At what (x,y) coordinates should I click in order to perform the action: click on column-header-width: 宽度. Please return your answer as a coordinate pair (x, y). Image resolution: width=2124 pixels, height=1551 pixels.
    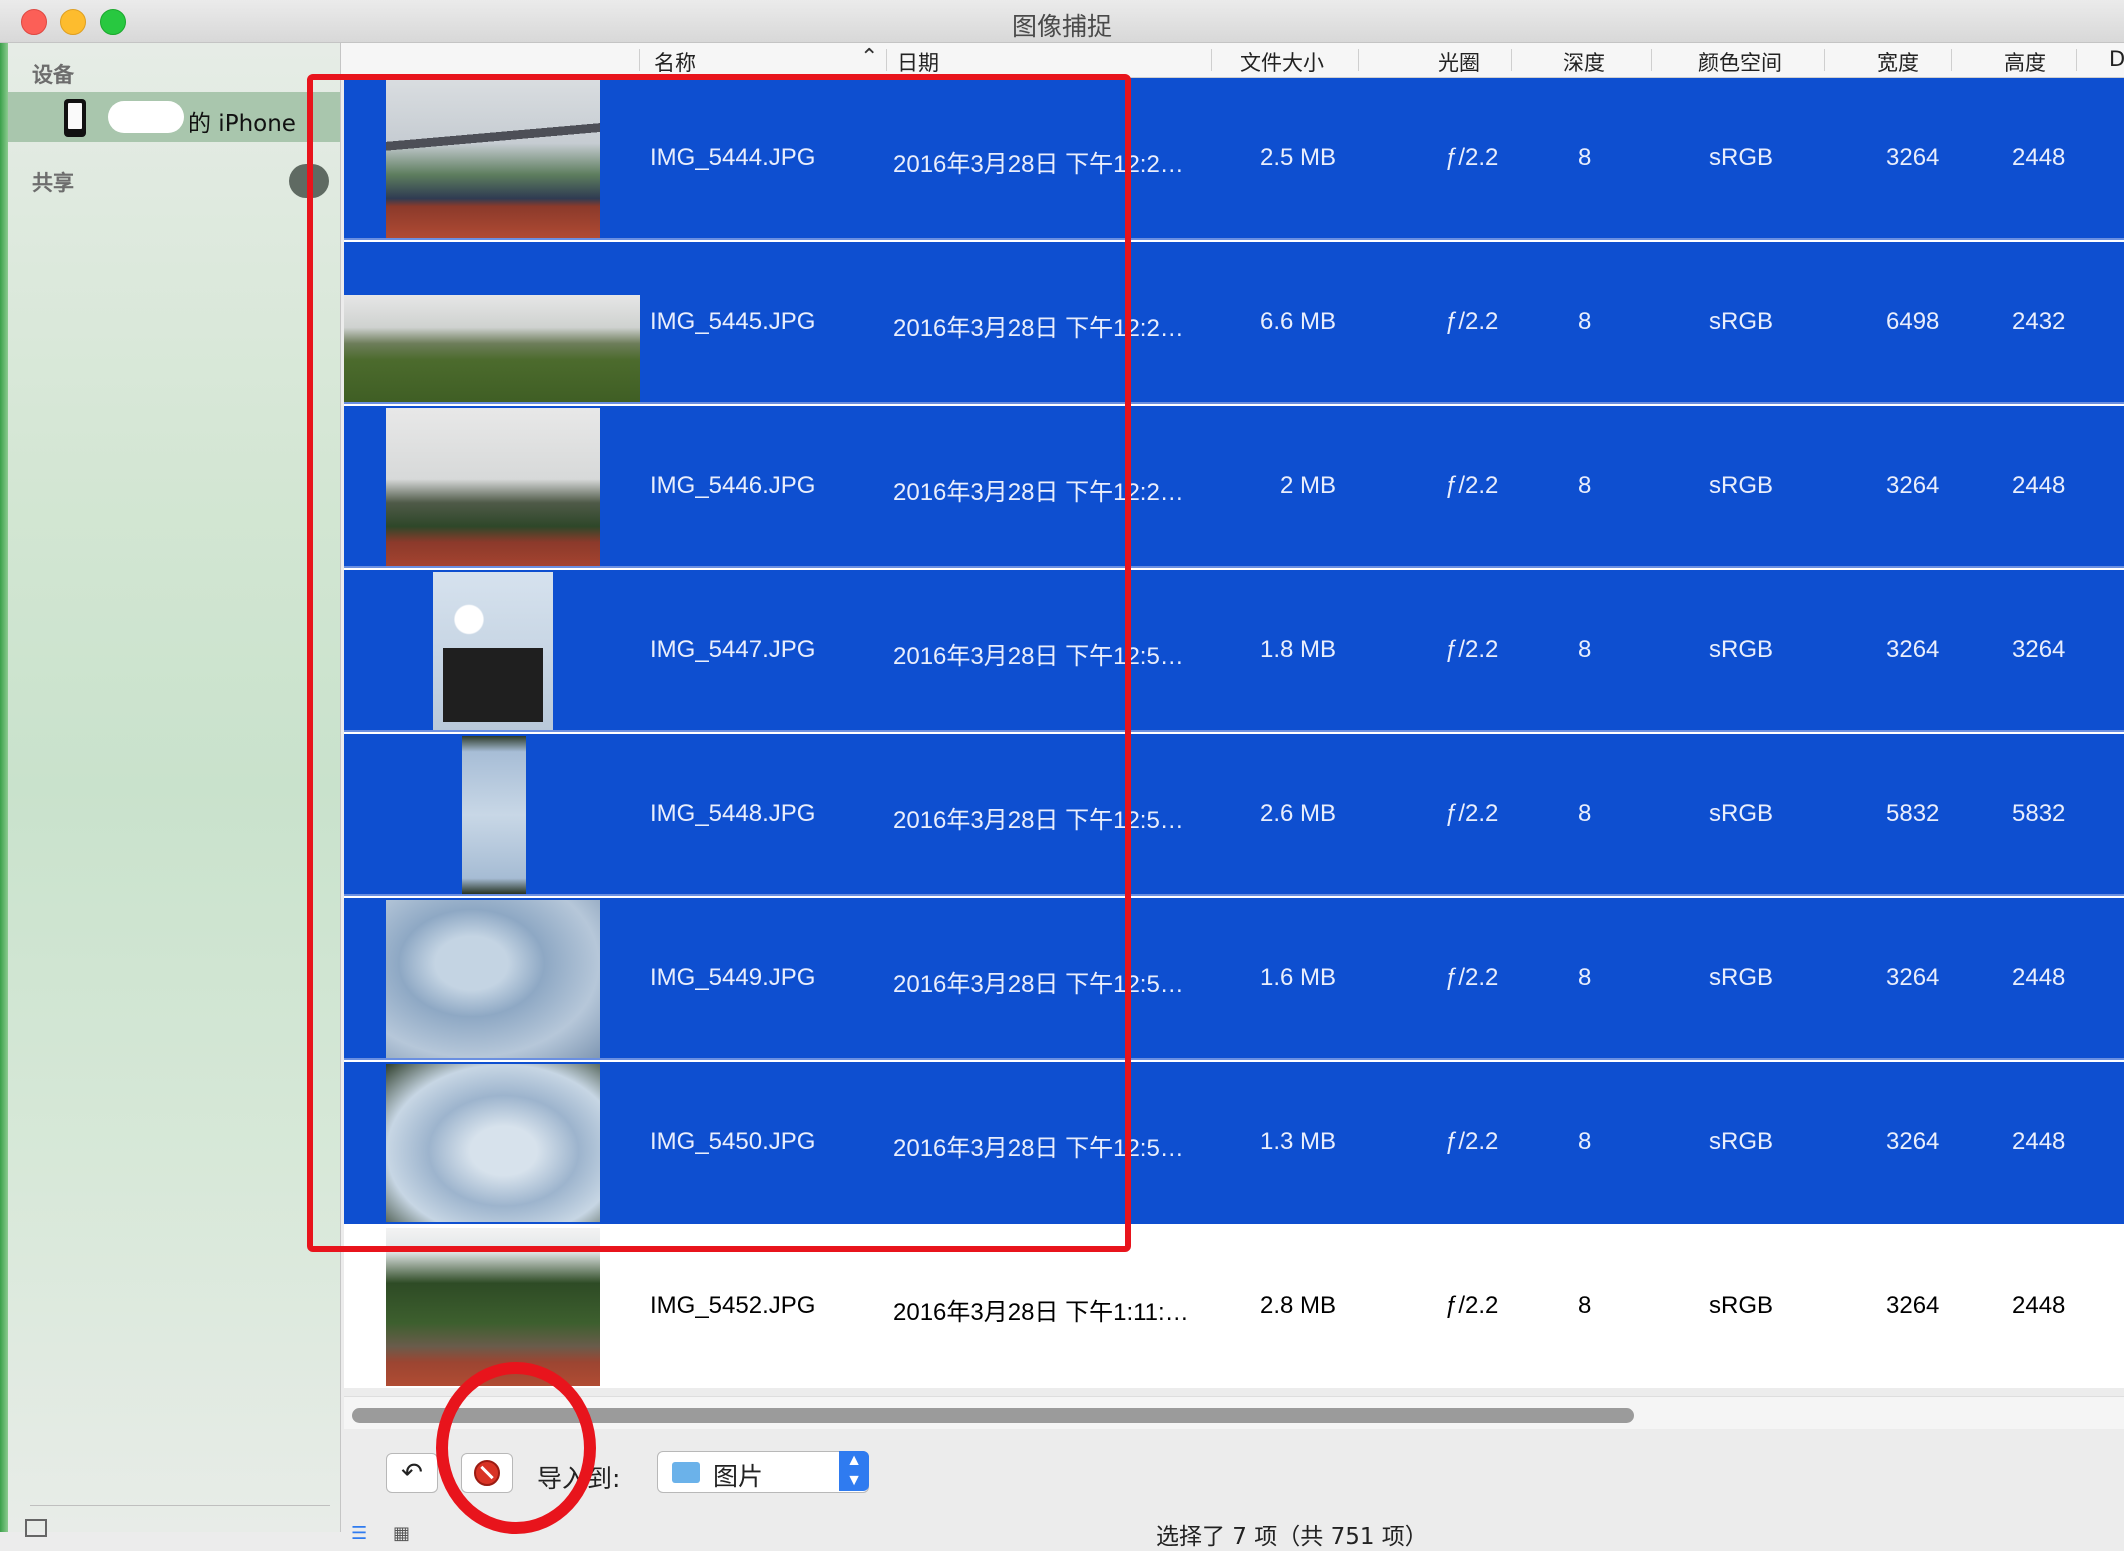
    Looking at the image, I should click on (1898, 62).